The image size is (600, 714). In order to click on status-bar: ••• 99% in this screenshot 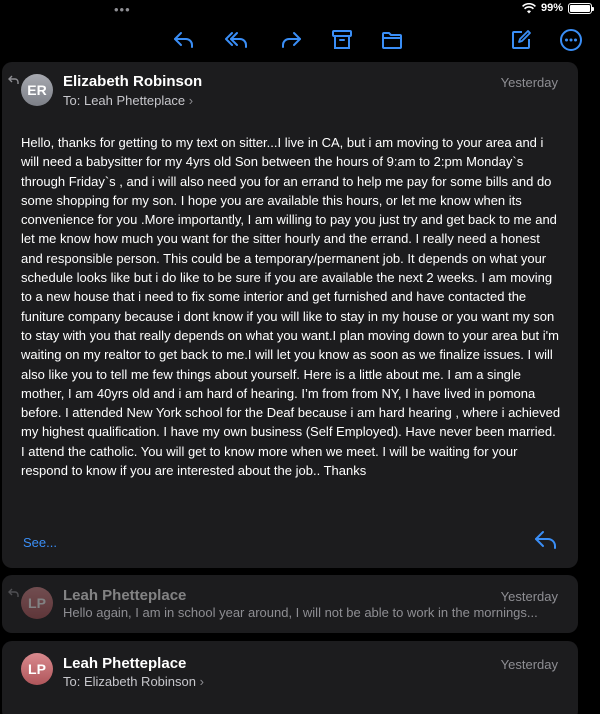, I will do `click(300, 10)`.